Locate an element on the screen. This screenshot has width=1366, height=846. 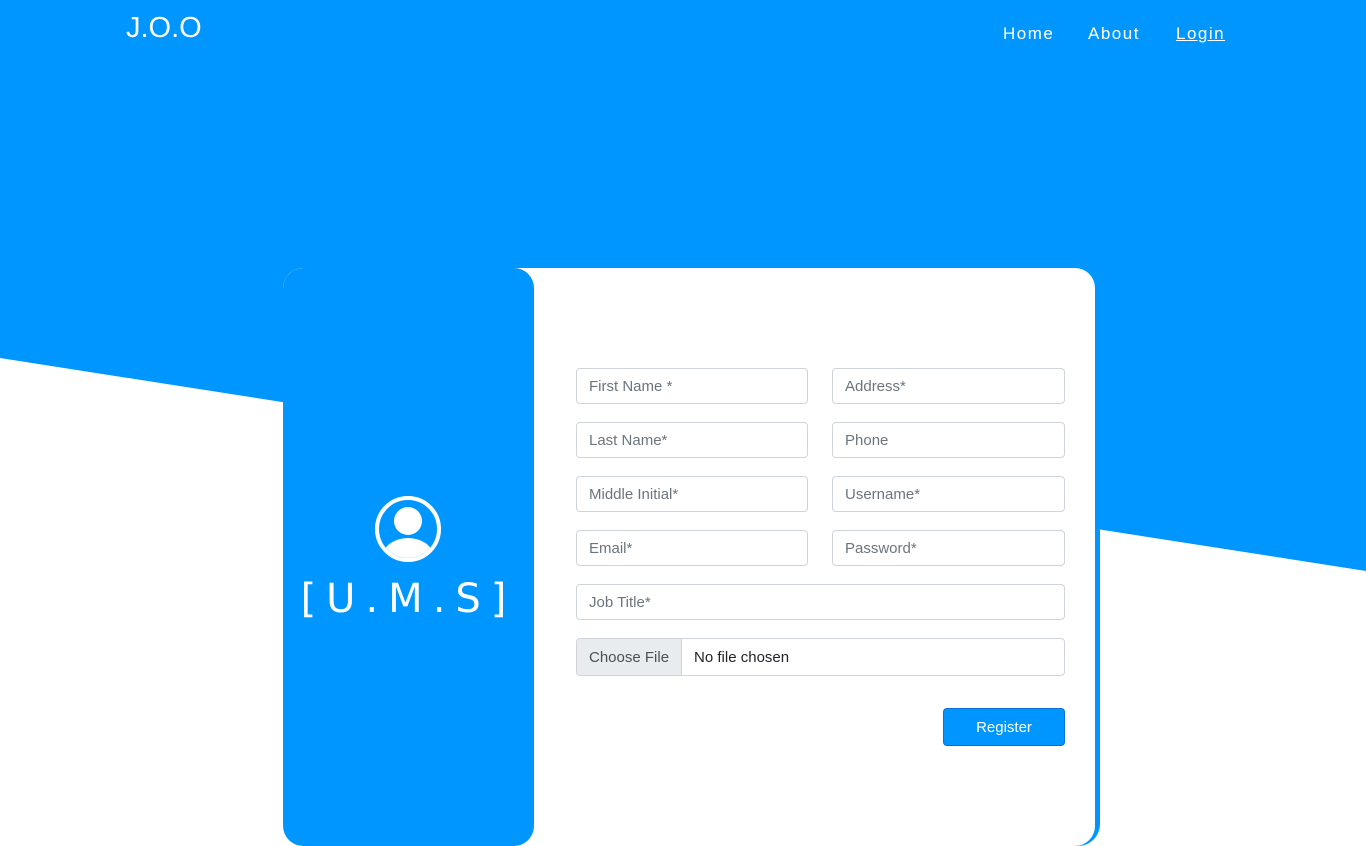
app-logo-text: [U.M.S] is located at coordinates (408, 599).